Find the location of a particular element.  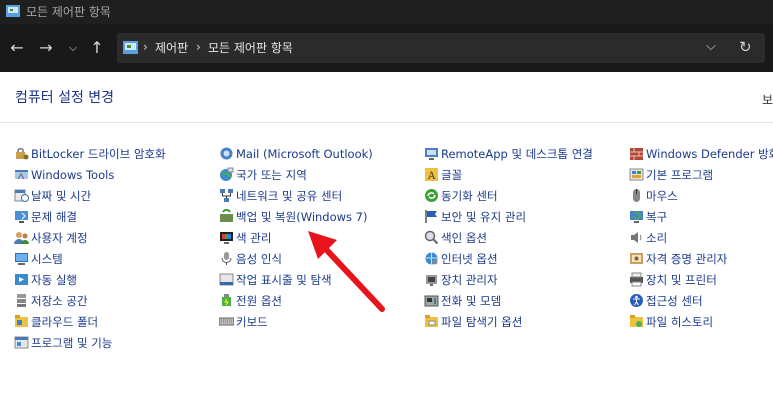

speech-icon is located at coordinates (226, 258).